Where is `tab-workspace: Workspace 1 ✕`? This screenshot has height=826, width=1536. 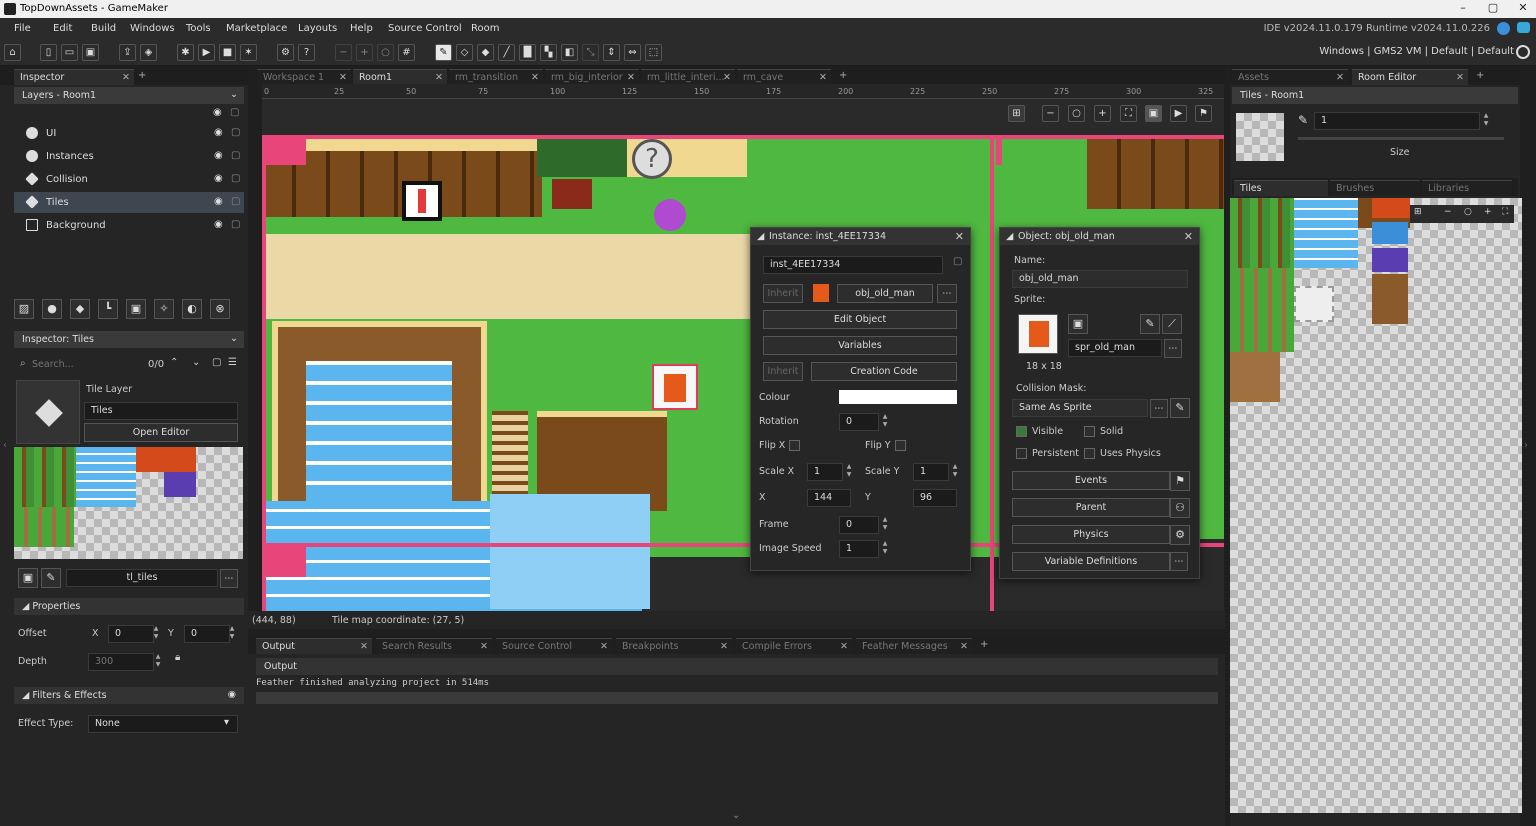 tab-workspace: Workspace 1 ✕ is located at coordinates (304, 77).